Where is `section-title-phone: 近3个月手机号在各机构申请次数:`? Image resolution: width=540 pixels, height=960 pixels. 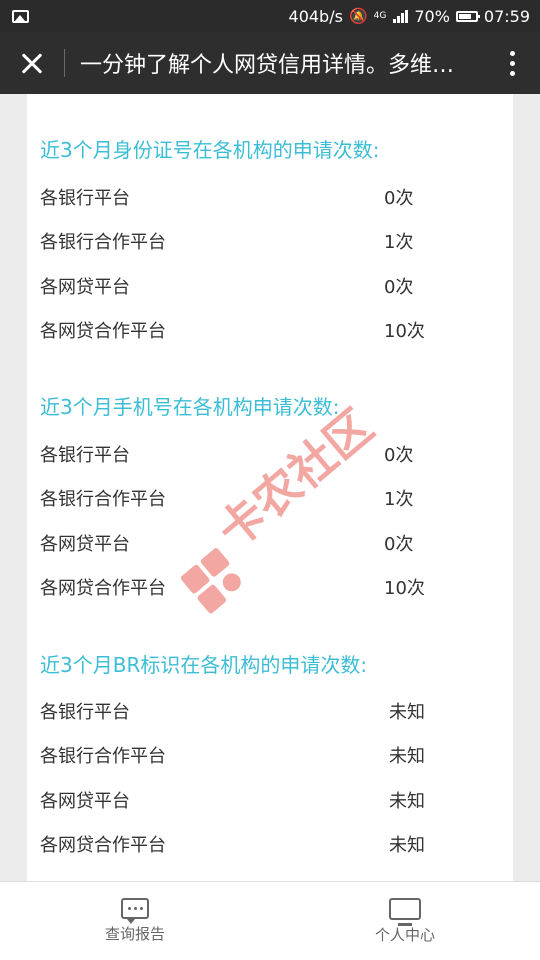 section-title-phone: 近3个月手机号在各机构申请次数: is located at coordinates (190, 407).